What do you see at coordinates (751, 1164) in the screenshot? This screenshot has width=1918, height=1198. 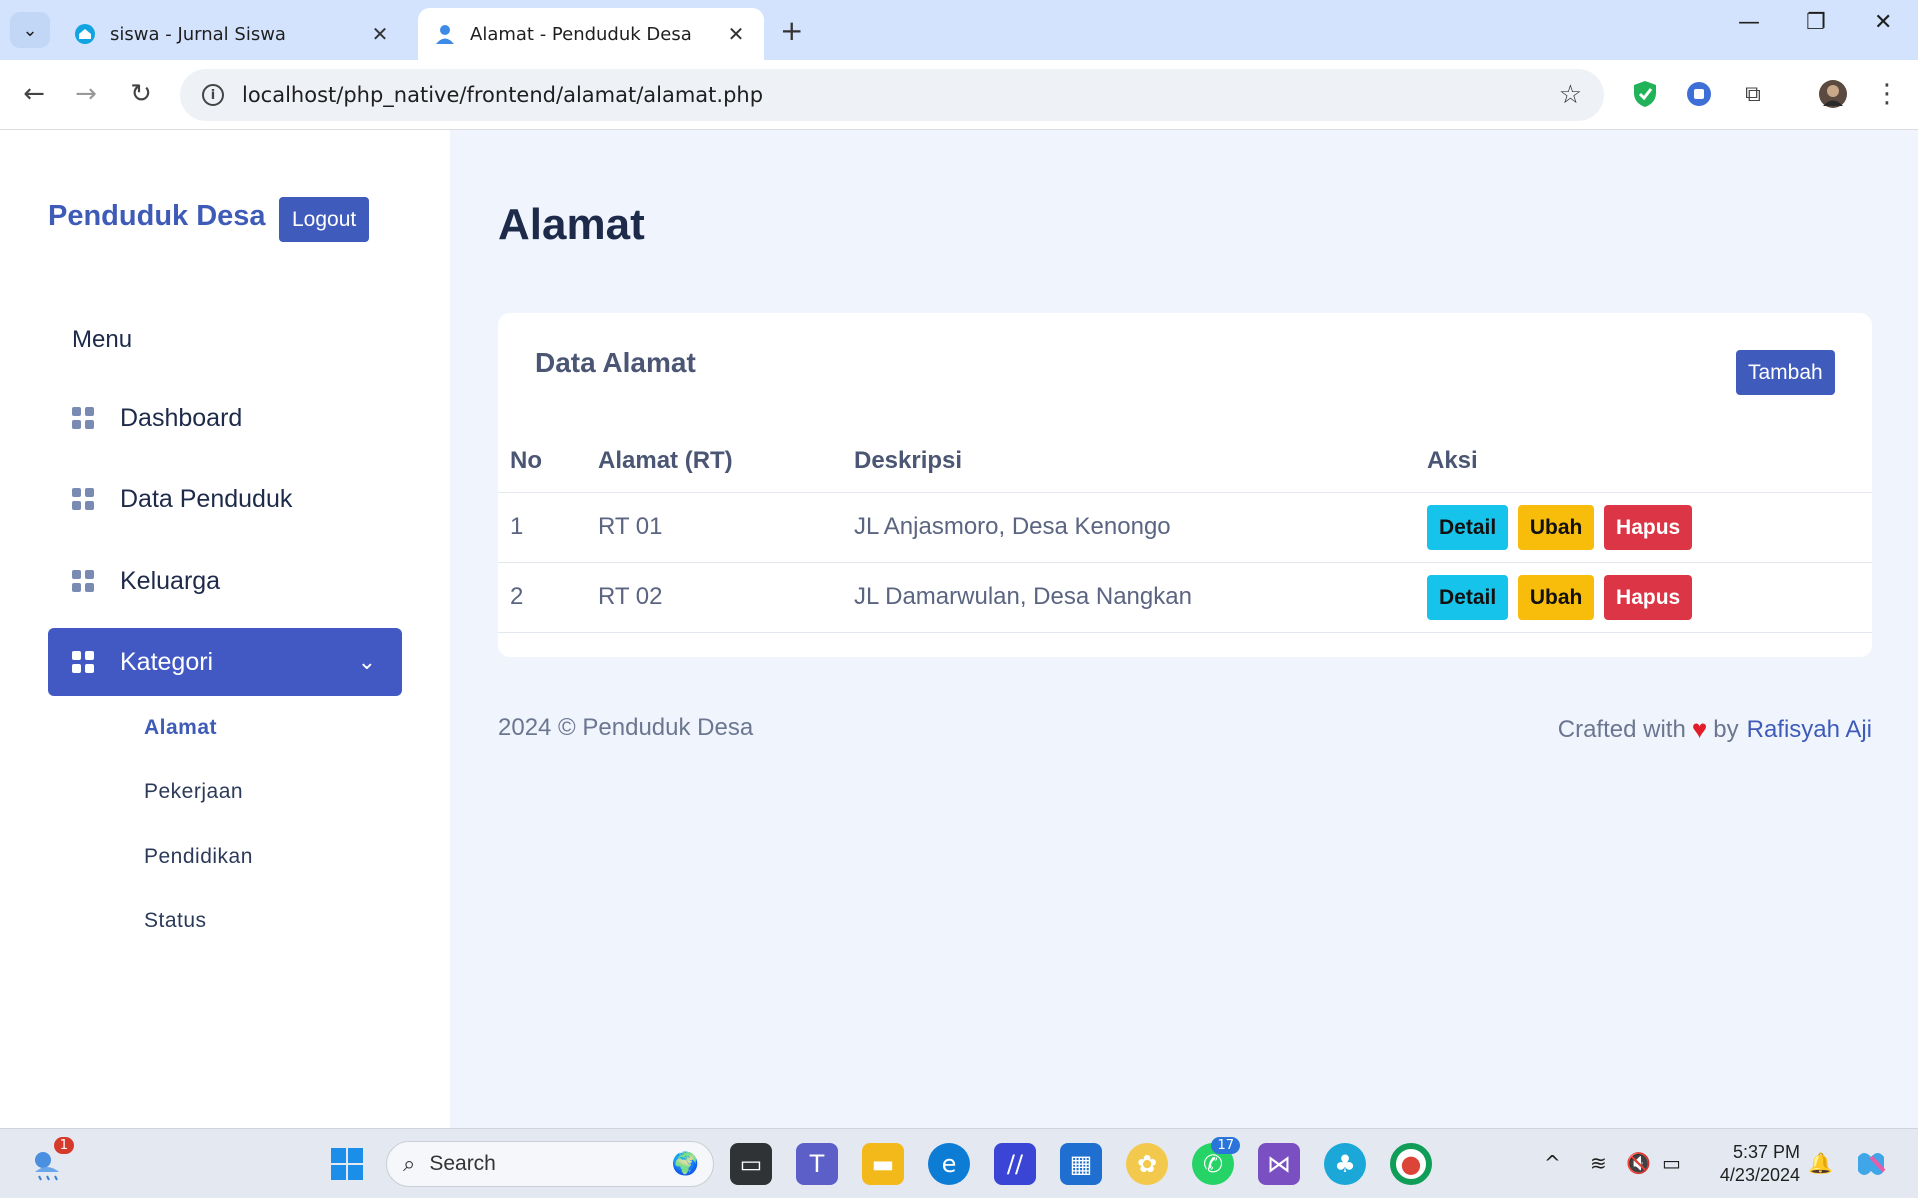 I see `task-view-icon: ▭` at bounding box center [751, 1164].